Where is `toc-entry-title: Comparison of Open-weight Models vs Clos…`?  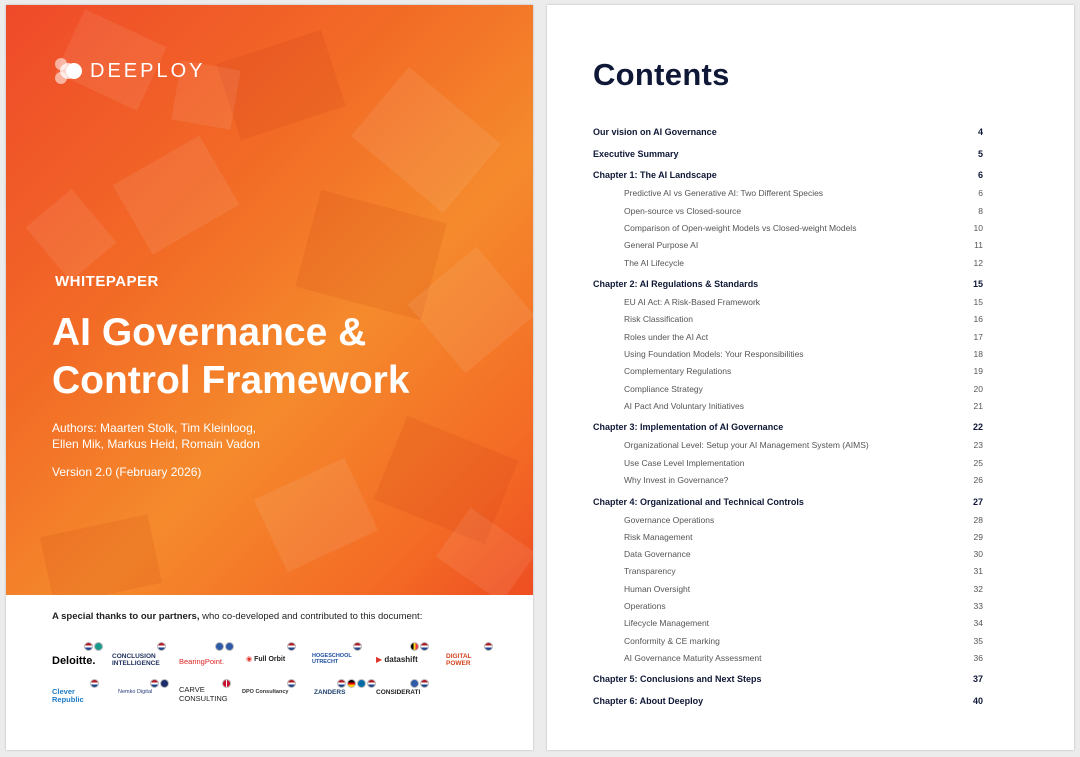
toc-entry-title: Comparison of Open-weight Models vs Clos… is located at coordinates (740, 228).